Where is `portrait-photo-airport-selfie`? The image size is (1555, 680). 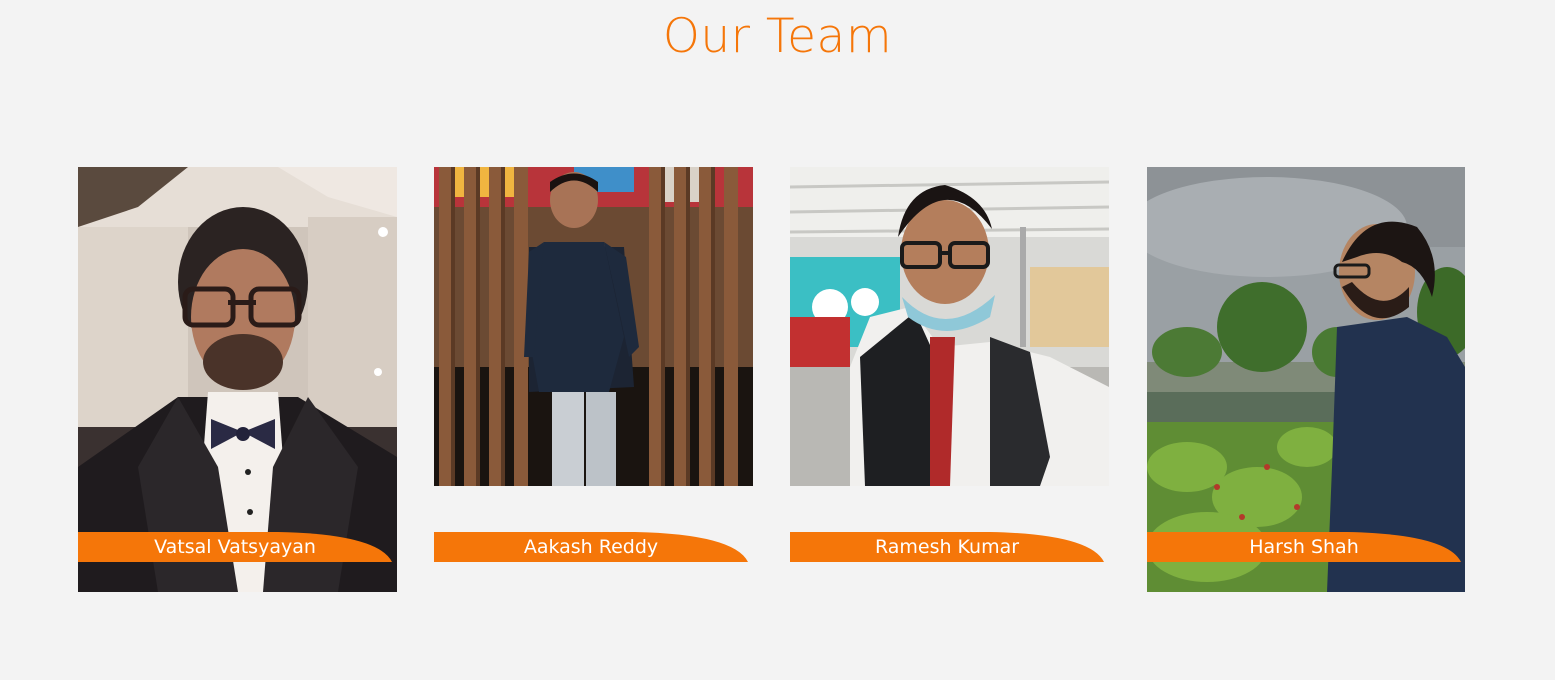
portrait-photo-airport-selfie is located at coordinates (949, 326).